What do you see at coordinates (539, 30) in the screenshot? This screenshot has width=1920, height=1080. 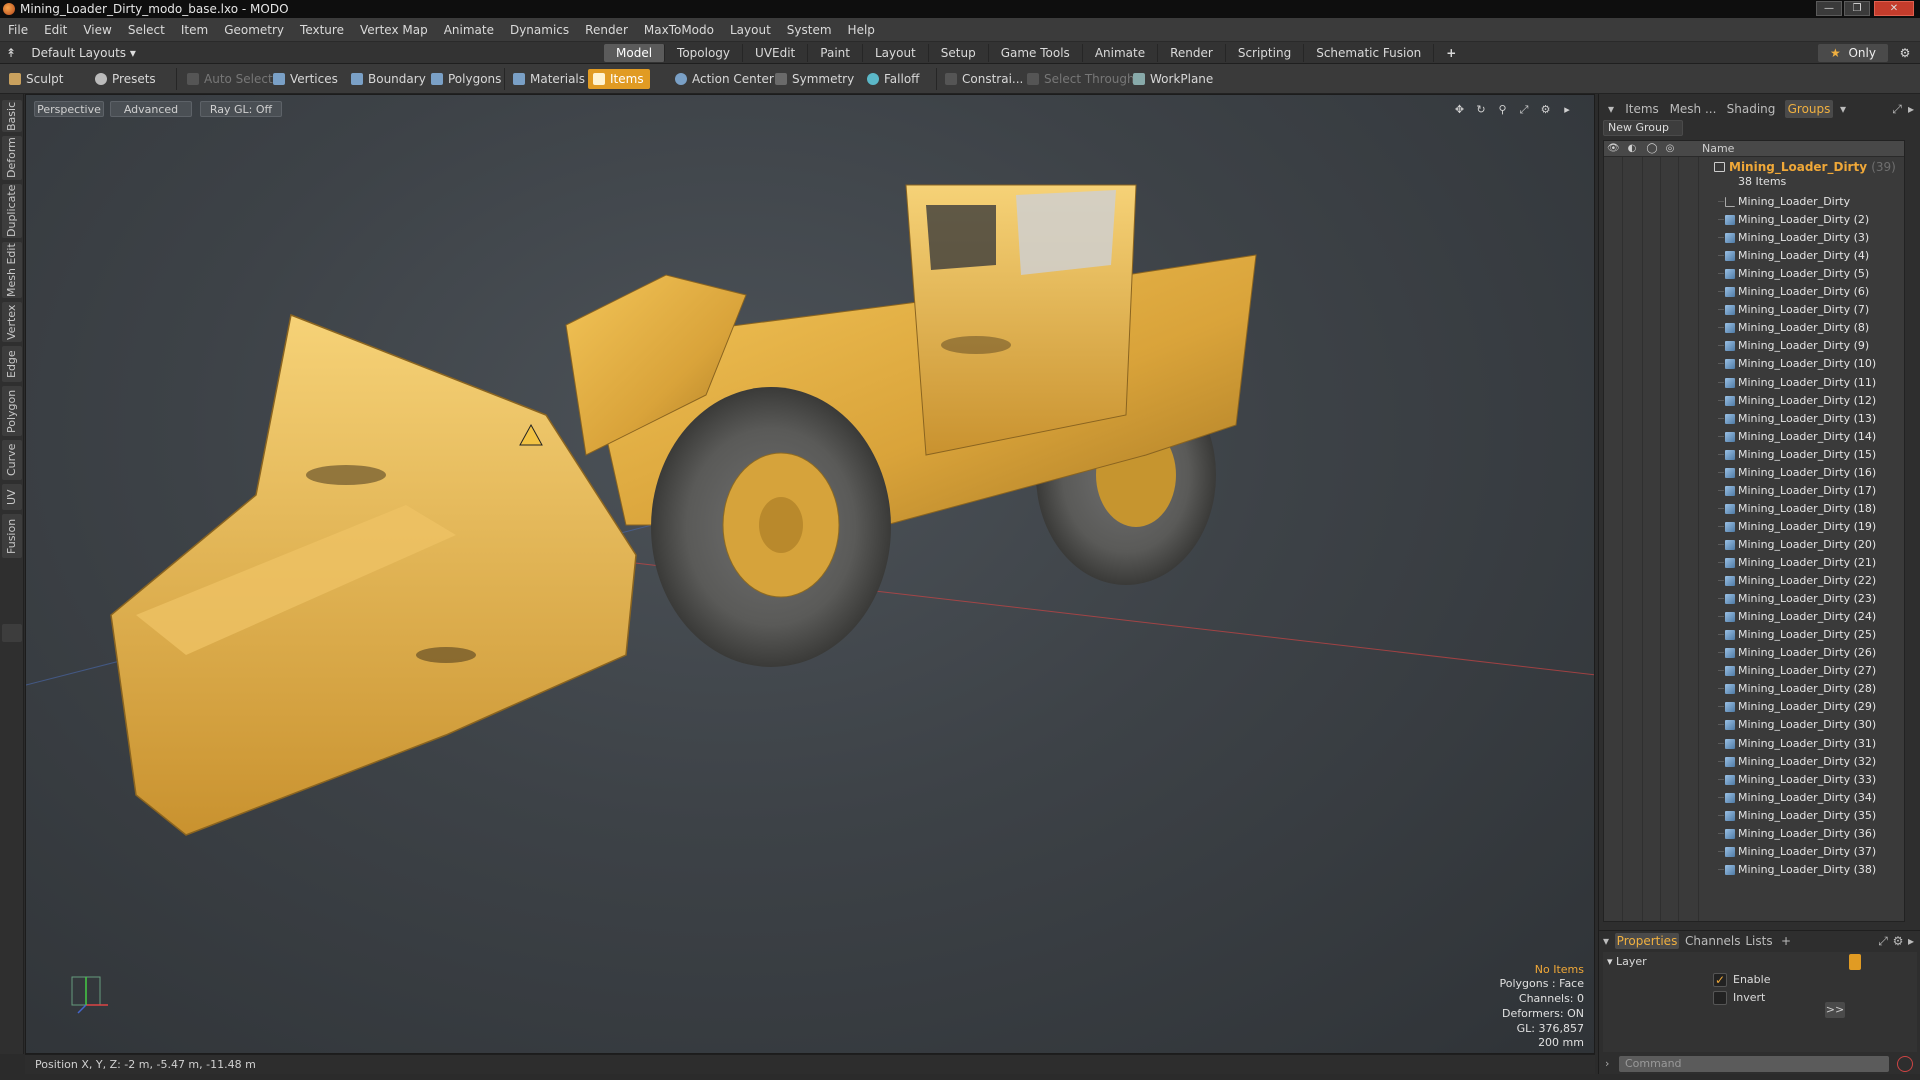 I see `menu-dynamics: Dynamics` at bounding box center [539, 30].